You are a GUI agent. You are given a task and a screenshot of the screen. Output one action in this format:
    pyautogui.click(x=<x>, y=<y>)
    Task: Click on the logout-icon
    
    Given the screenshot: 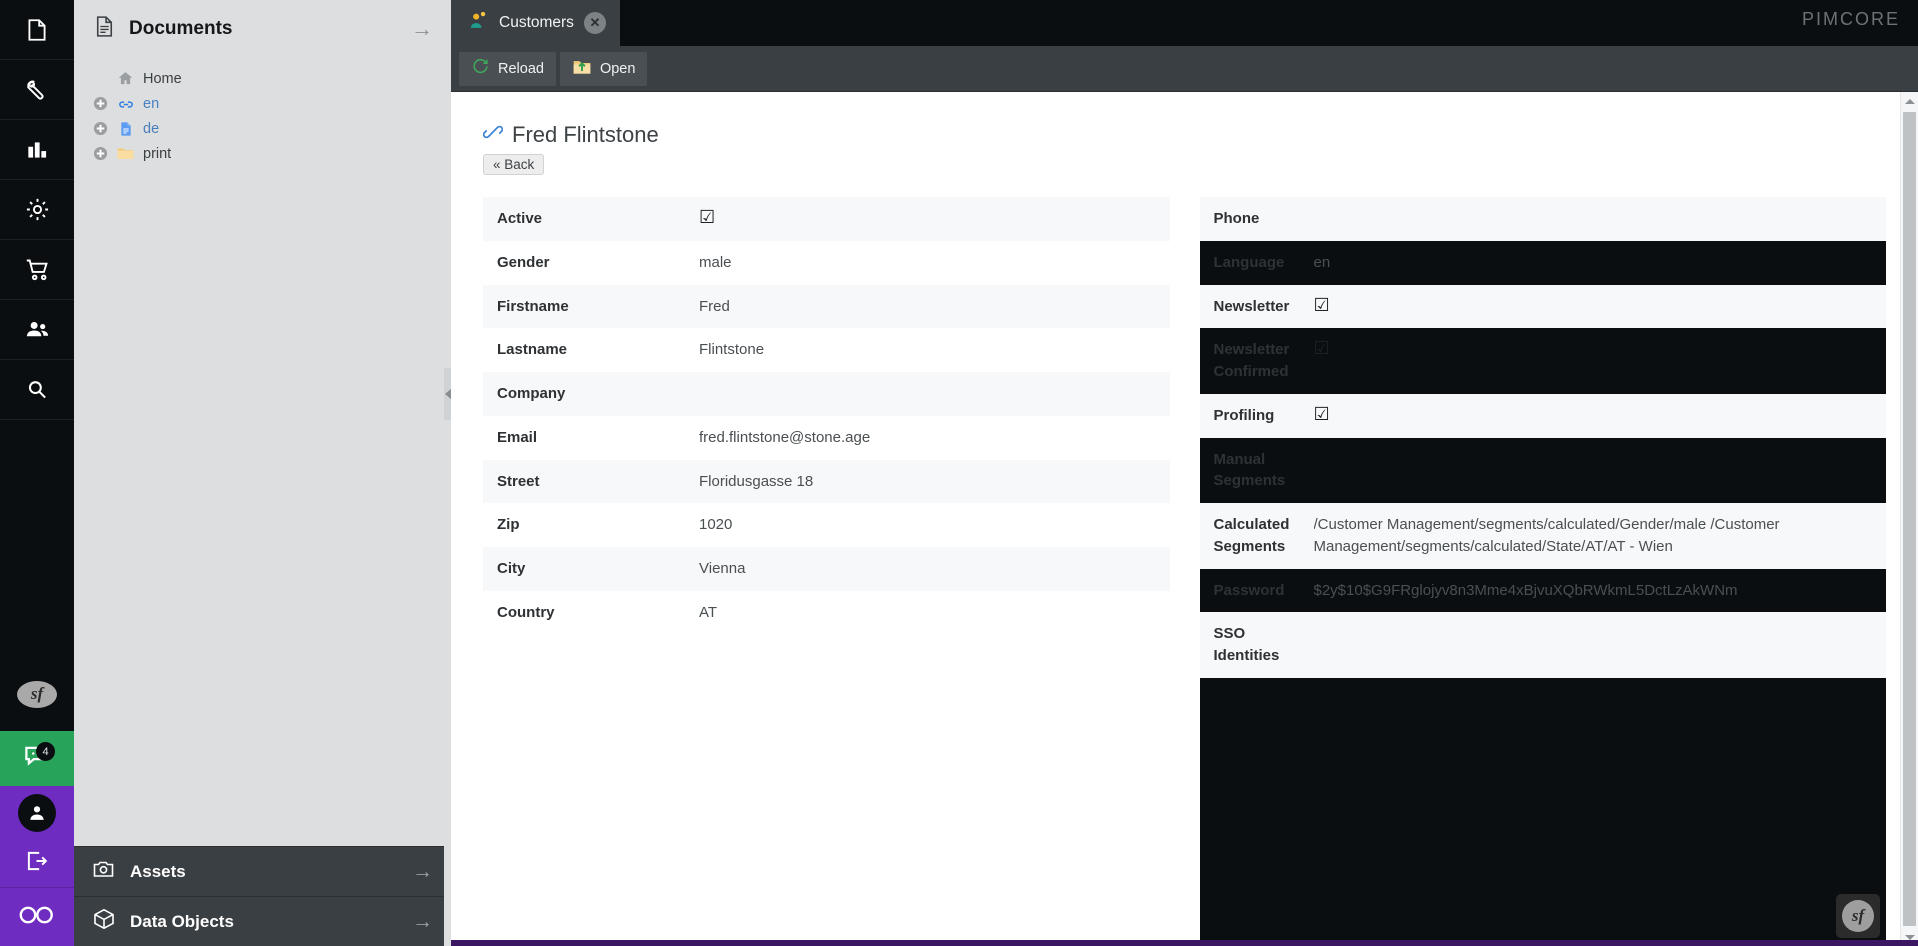 What is the action you would take?
    pyautogui.click(x=37, y=863)
    